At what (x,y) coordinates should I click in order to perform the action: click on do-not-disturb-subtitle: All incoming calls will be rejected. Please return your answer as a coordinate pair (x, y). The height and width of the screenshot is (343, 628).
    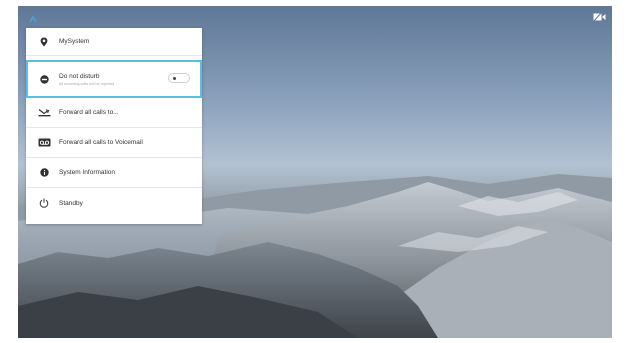
    Looking at the image, I should click on (87, 83).